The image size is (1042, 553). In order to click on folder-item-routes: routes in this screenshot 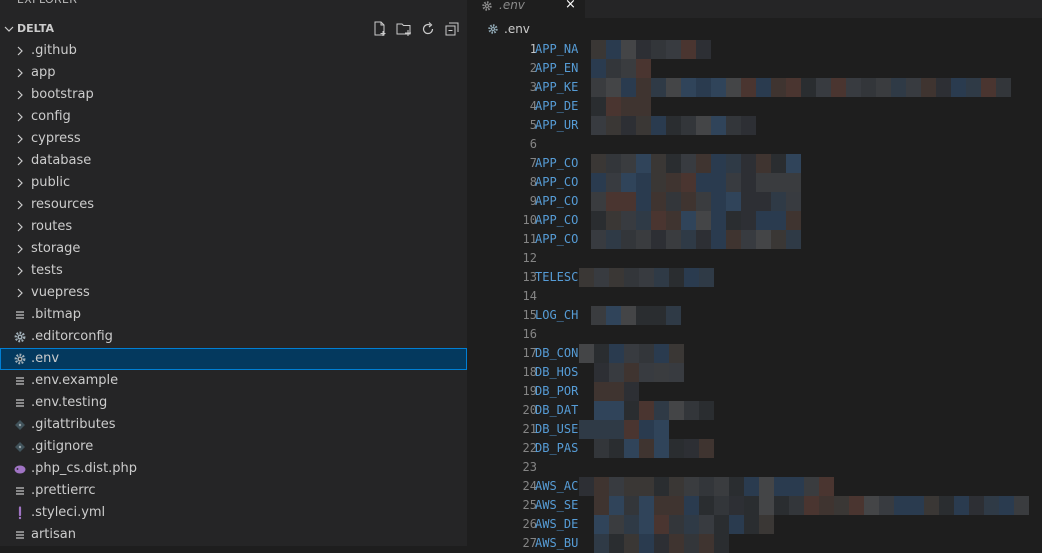, I will do `click(233, 227)`.